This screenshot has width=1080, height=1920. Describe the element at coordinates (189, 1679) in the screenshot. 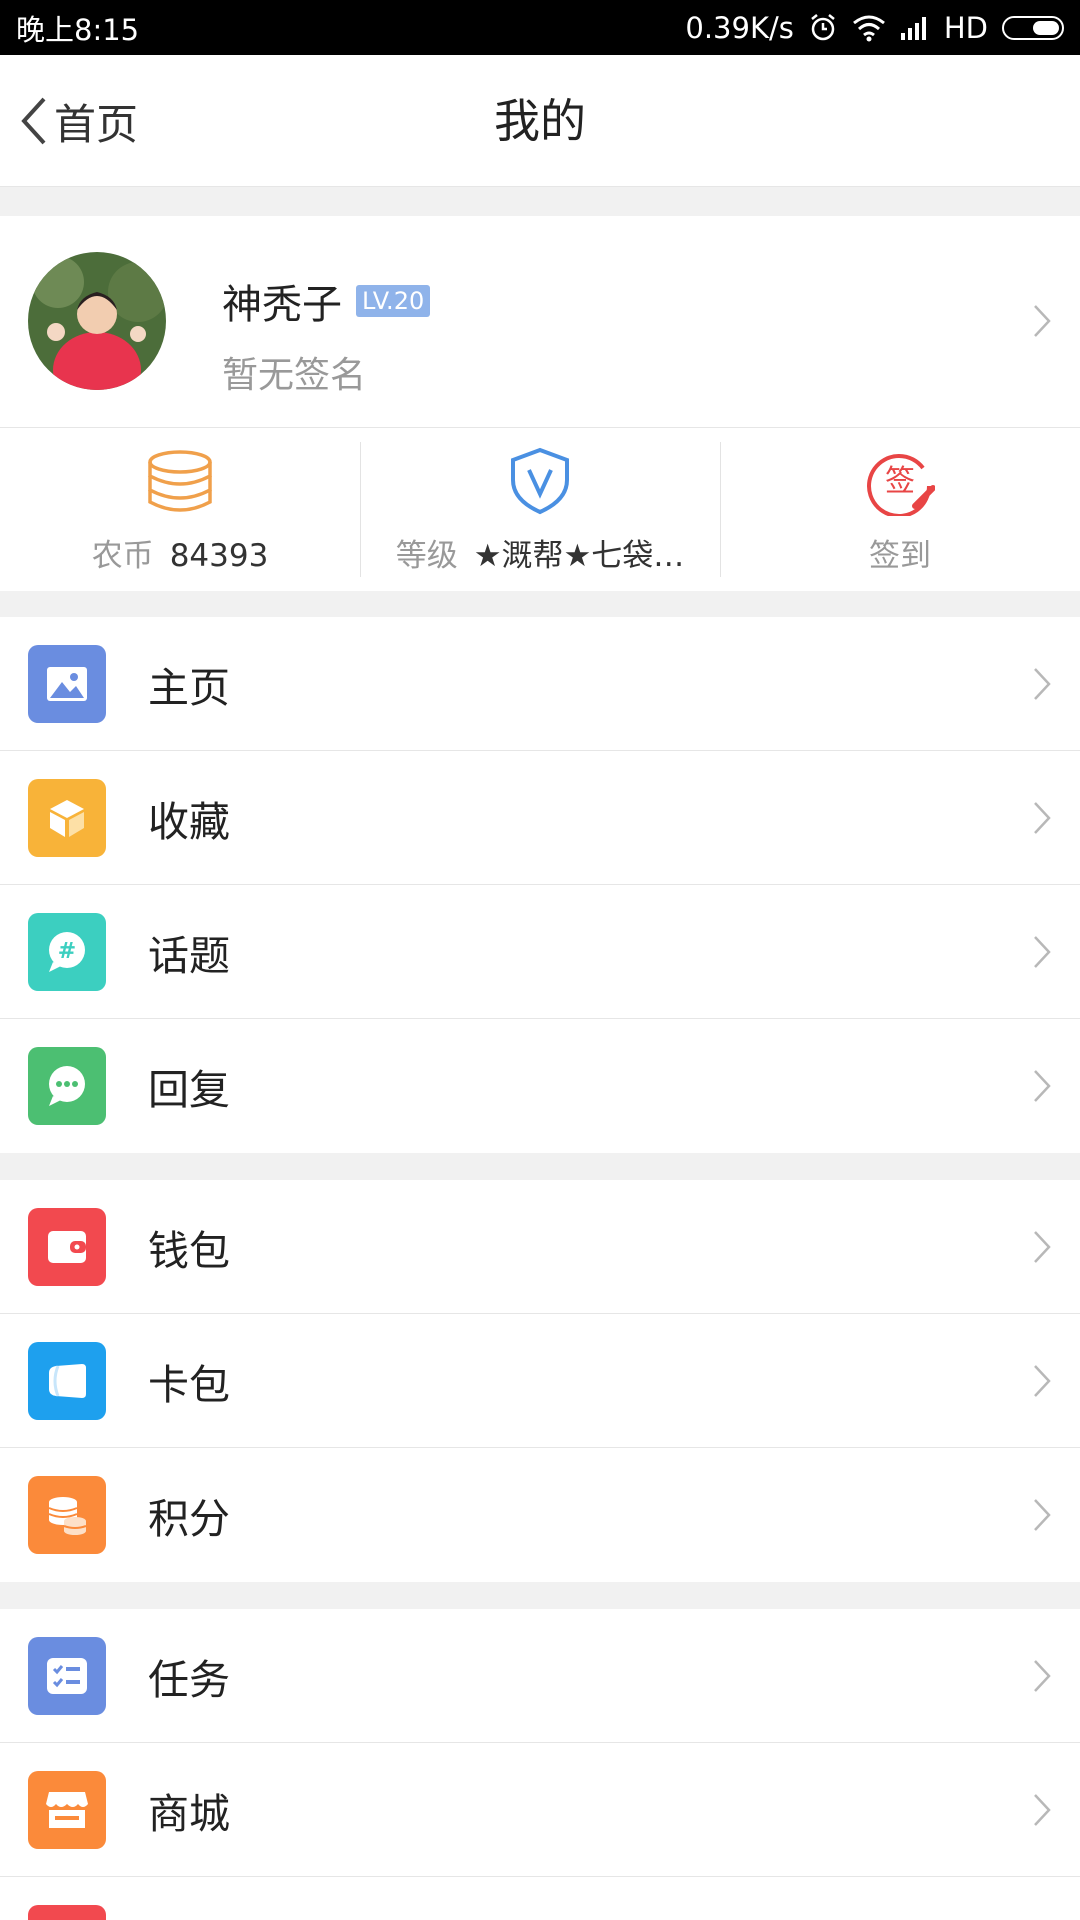

I see `menu-item-label: 任务` at that location.